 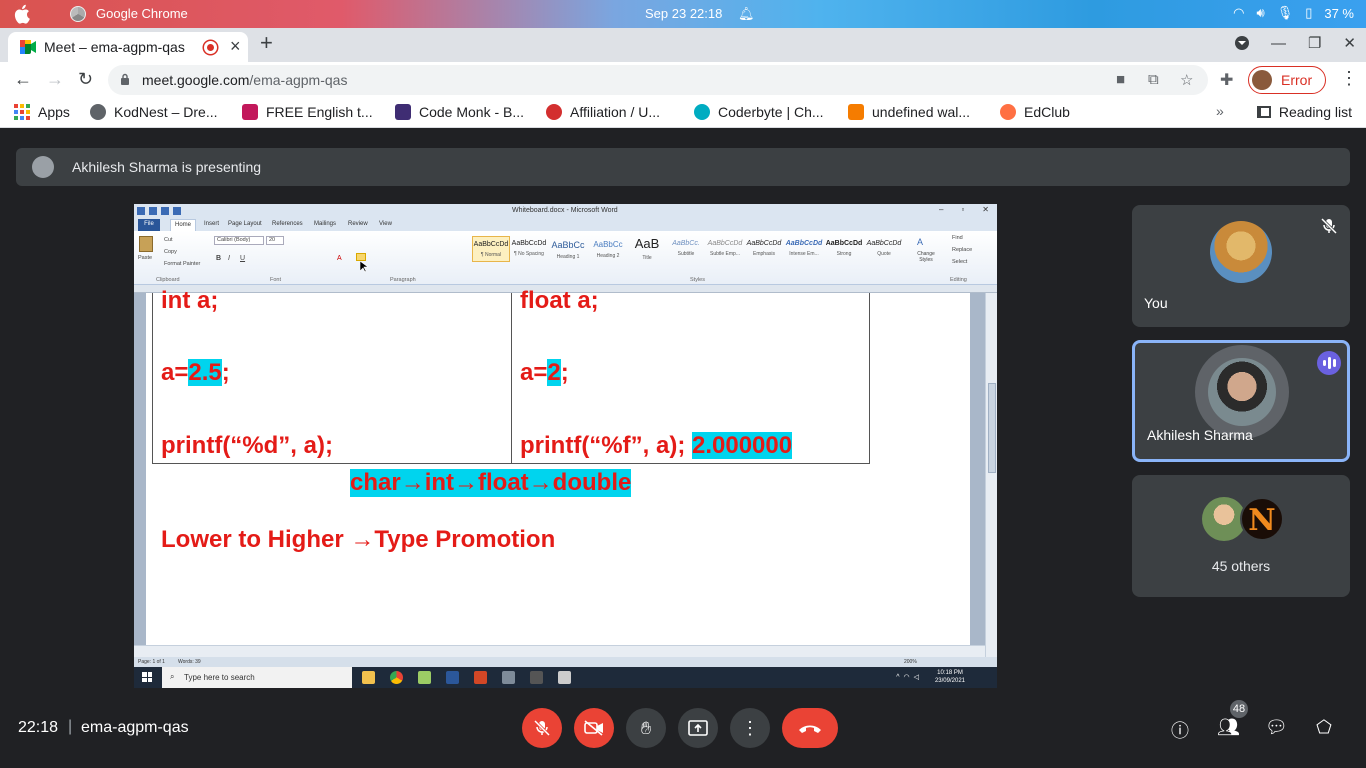 What do you see at coordinates (683, 13) in the screenshot?
I see `system-clock: Sep 23 22:18` at bounding box center [683, 13].